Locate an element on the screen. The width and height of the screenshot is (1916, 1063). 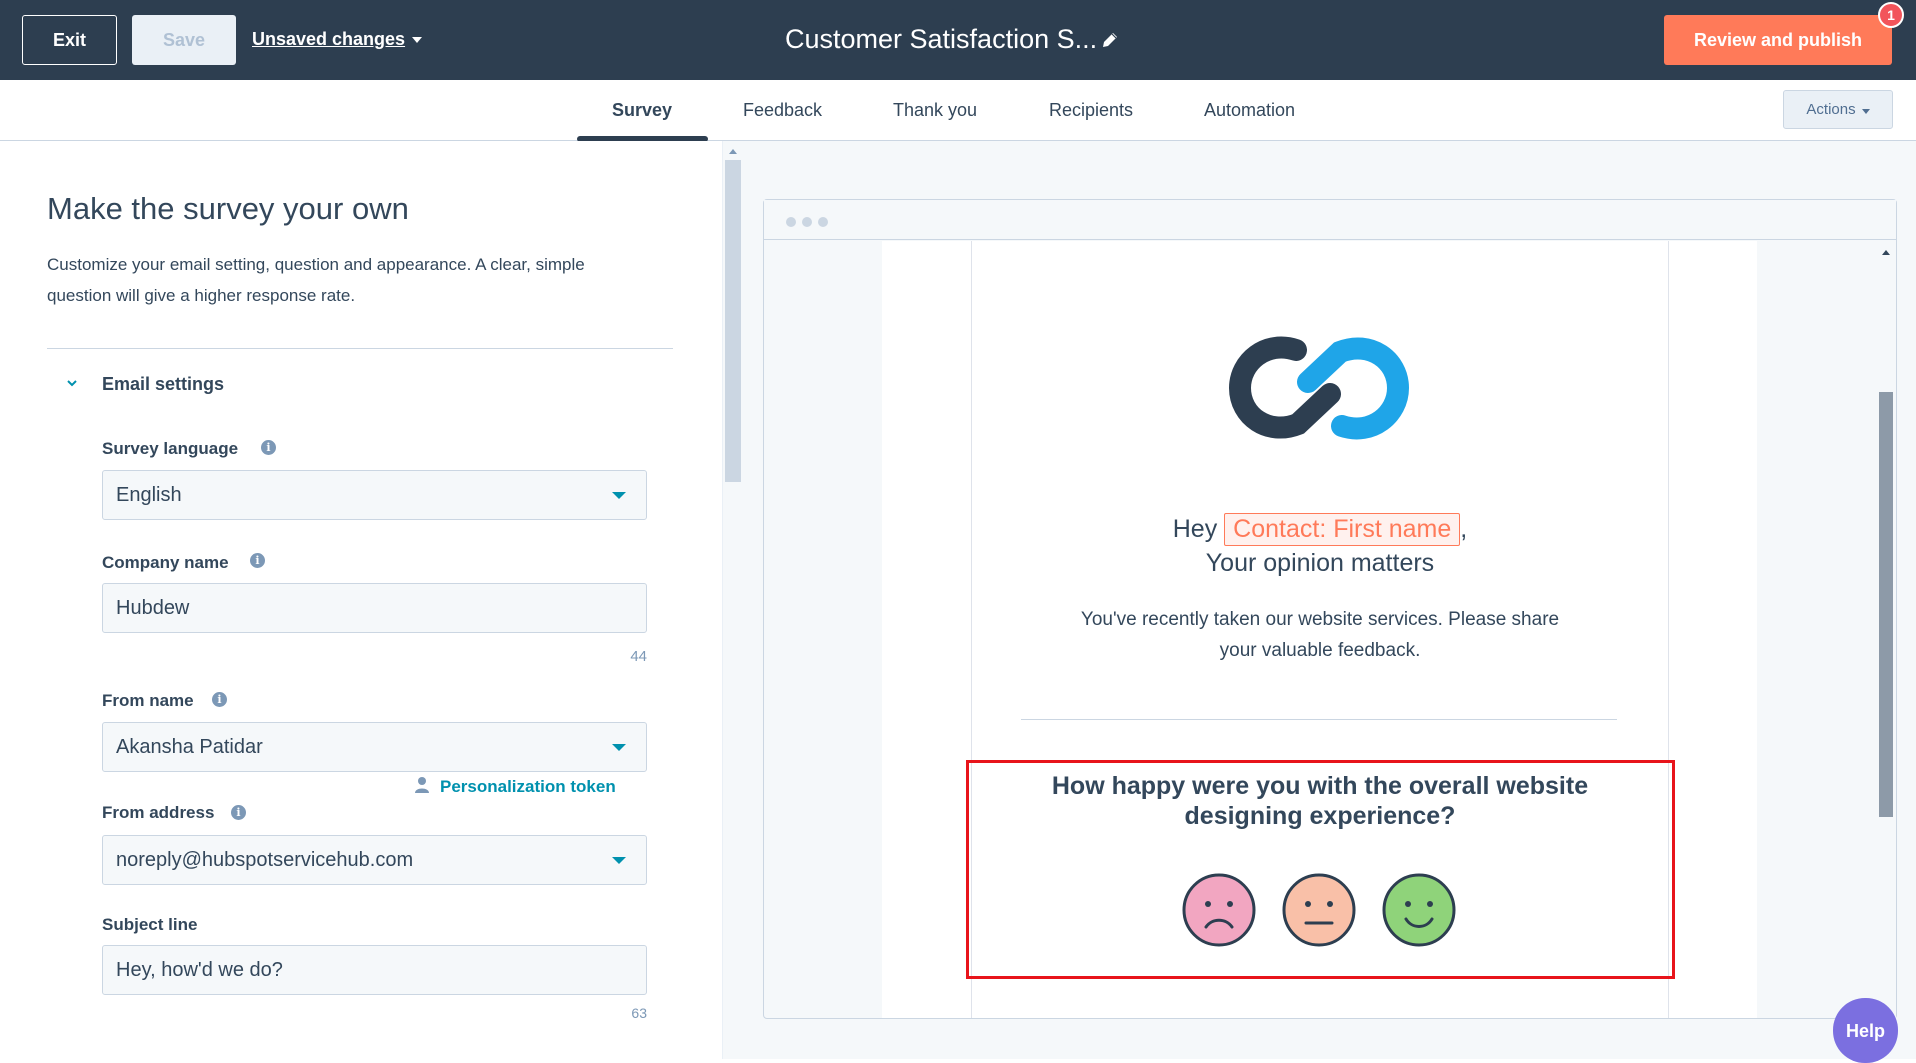
from-name-value: Akansha Patidar is located at coordinates (189, 747).